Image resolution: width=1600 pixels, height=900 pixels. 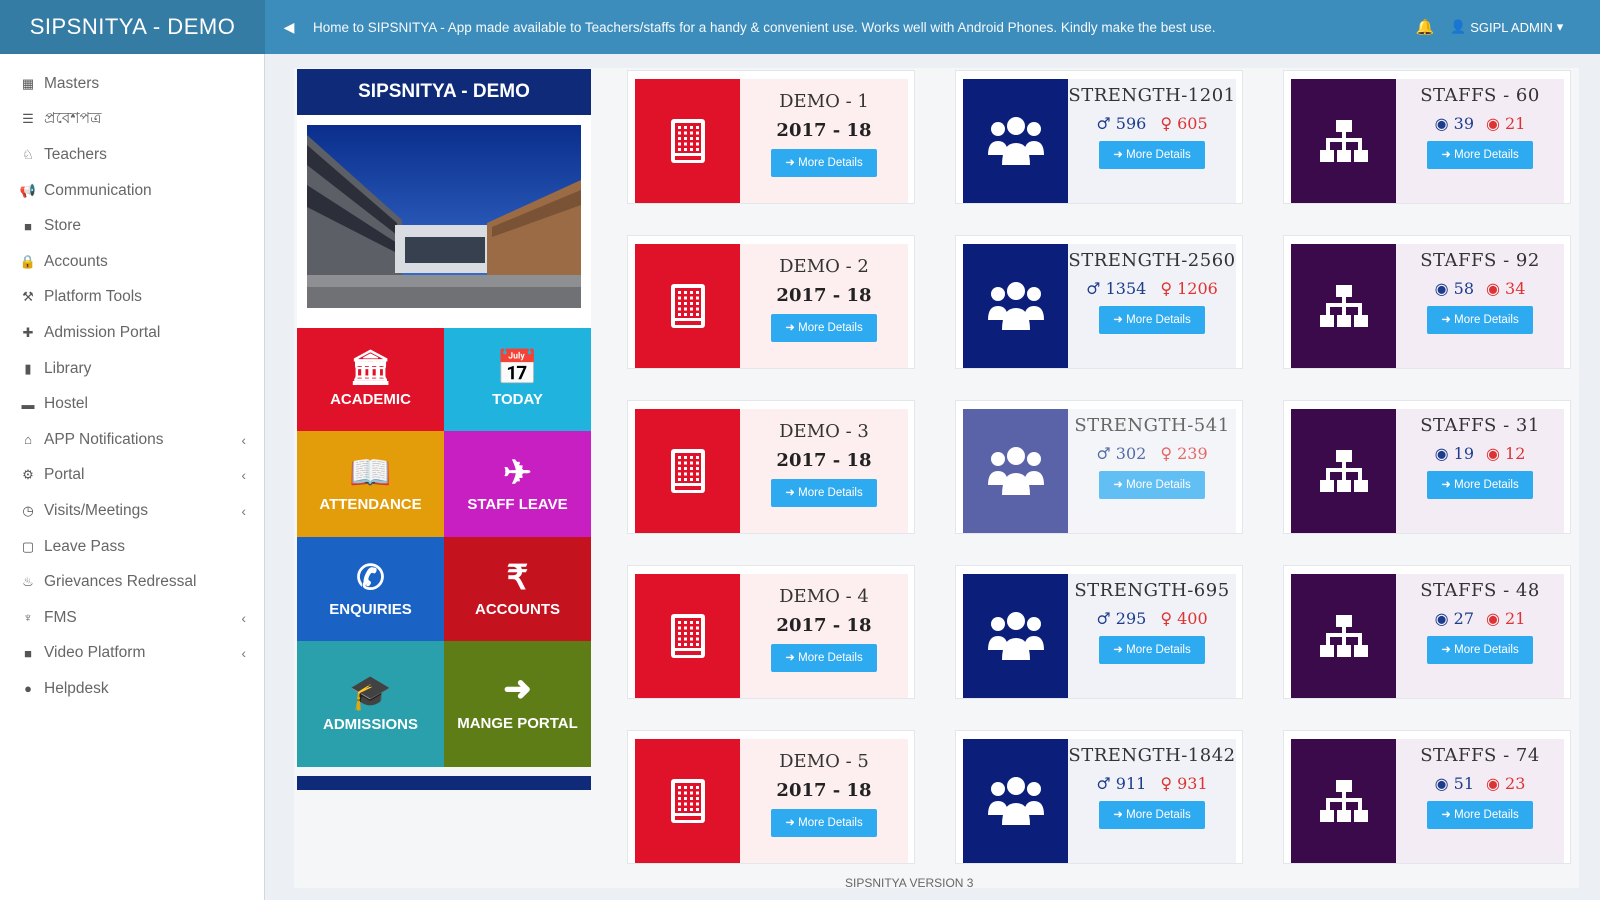 What do you see at coordinates (517, 379) in the screenshot?
I see `tile-today: 📅 TODAY` at bounding box center [517, 379].